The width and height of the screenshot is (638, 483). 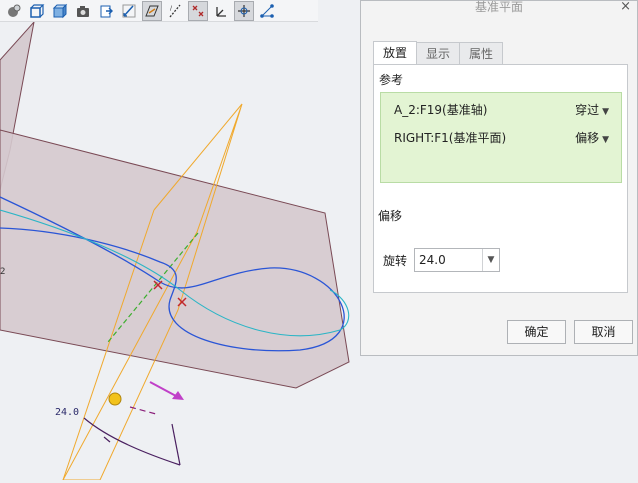 What do you see at coordinates (175, 11) in the screenshot?
I see `datum-axis-display-icon: /` at bounding box center [175, 11].